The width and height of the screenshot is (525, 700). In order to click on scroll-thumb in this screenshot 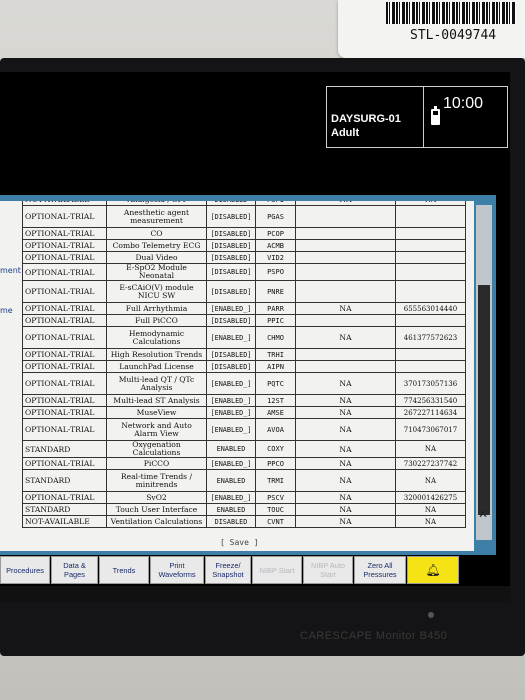, I will do `click(484, 400)`.